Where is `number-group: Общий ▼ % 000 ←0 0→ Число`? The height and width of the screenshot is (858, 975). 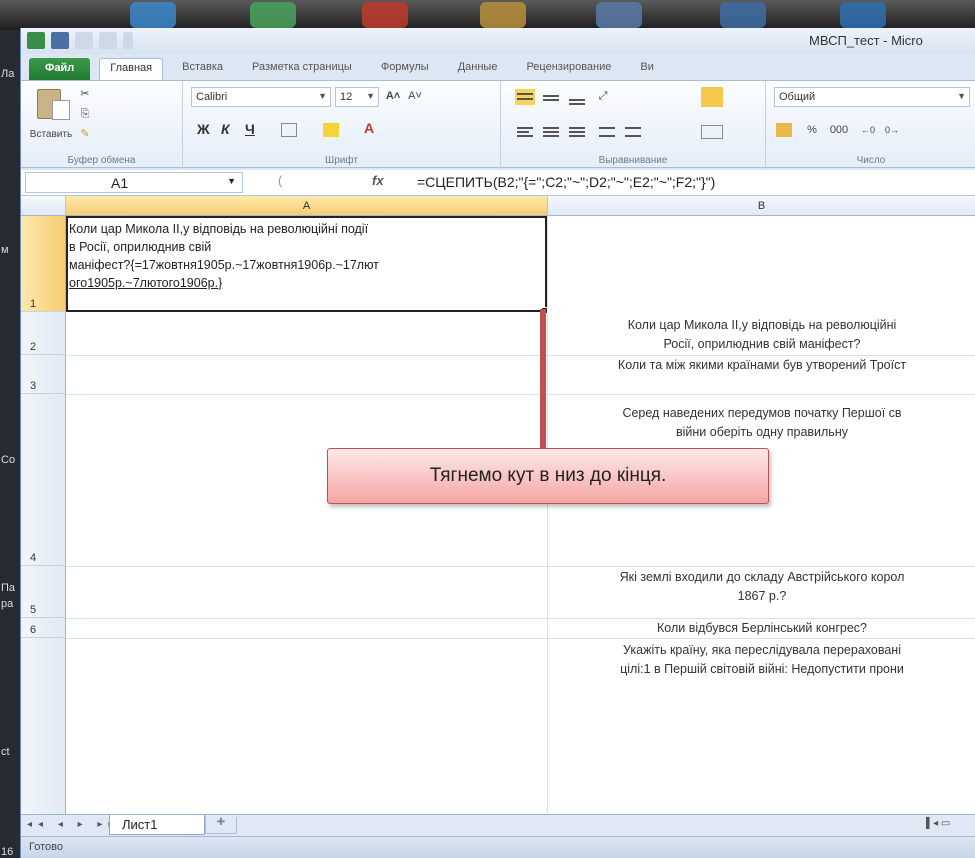 number-group: Общий ▼ % 000 ←0 0→ Число is located at coordinates (870, 125).